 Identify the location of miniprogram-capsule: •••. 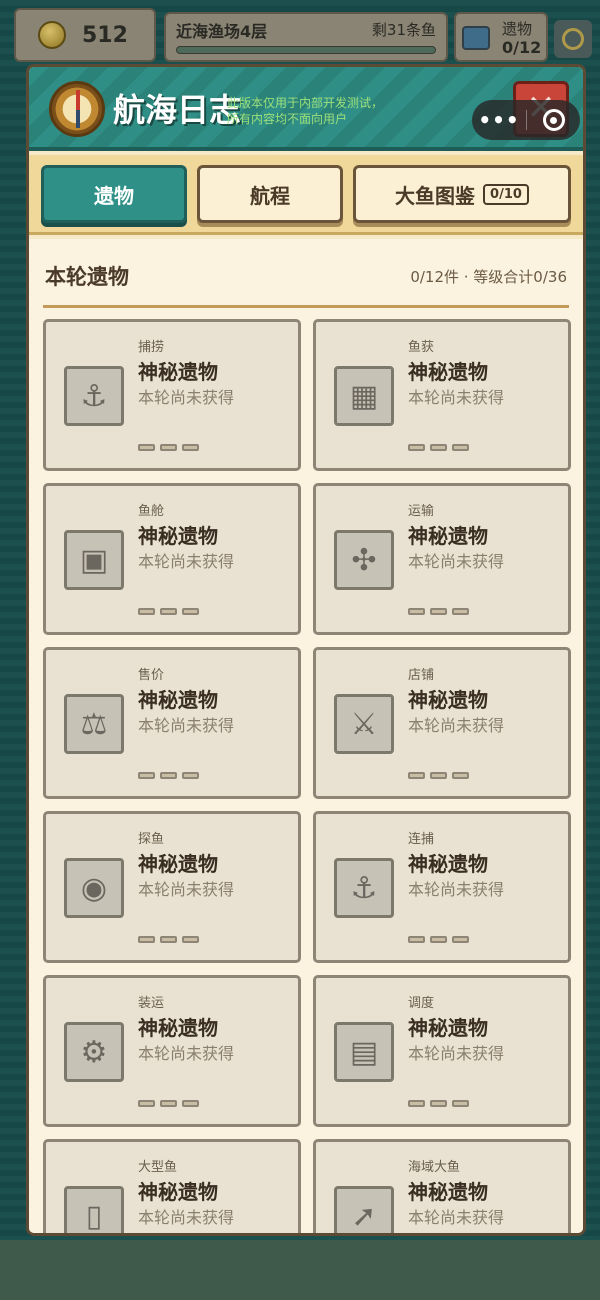
(526, 120).